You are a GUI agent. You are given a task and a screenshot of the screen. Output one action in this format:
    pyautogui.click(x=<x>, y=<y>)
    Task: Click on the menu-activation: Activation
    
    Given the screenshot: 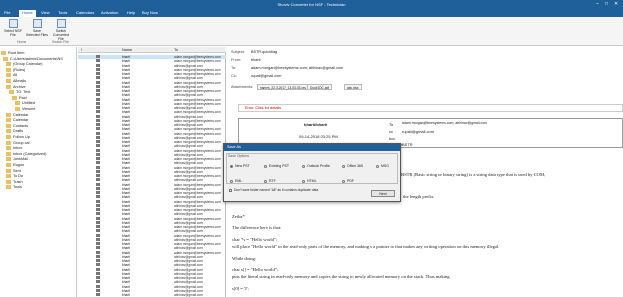 What is the action you would take?
    pyautogui.click(x=109, y=12)
    